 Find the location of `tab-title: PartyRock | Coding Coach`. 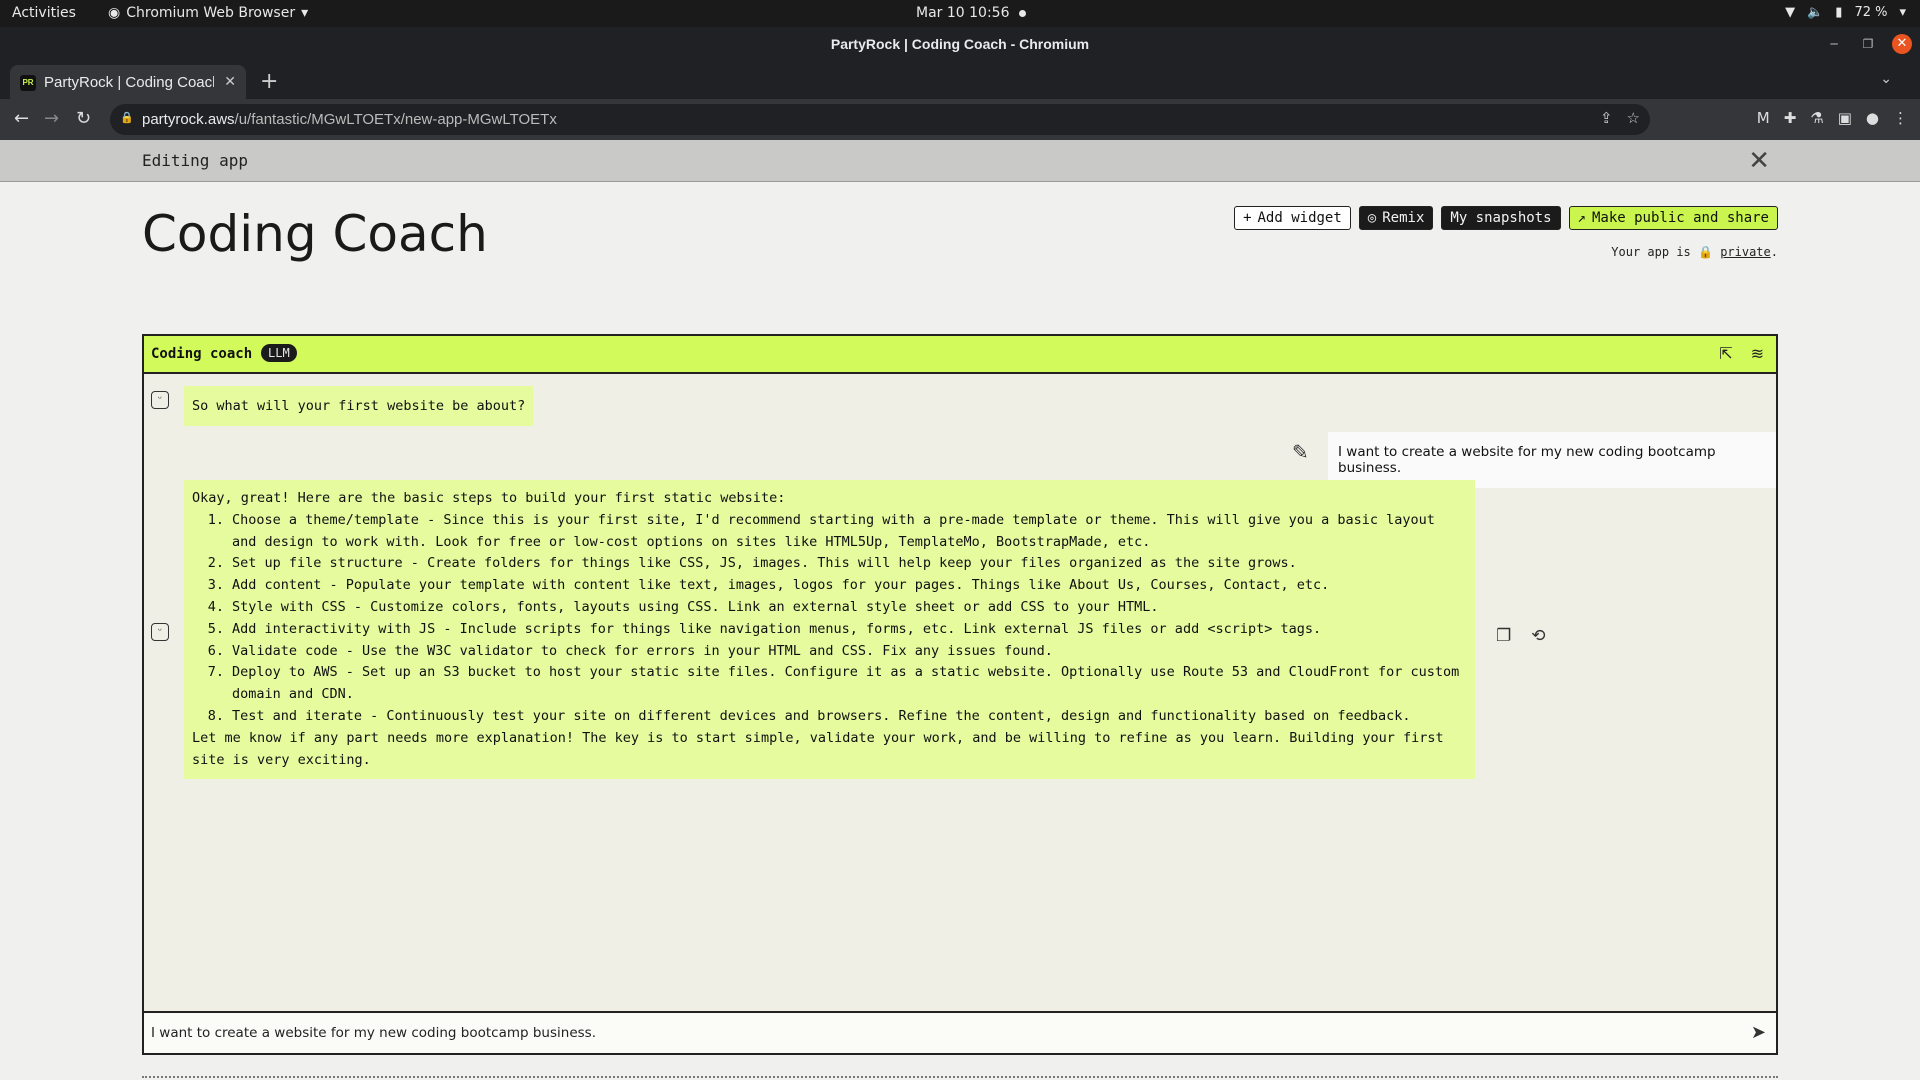

tab-title: PartyRock | Coding Coach is located at coordinates (129, 82).